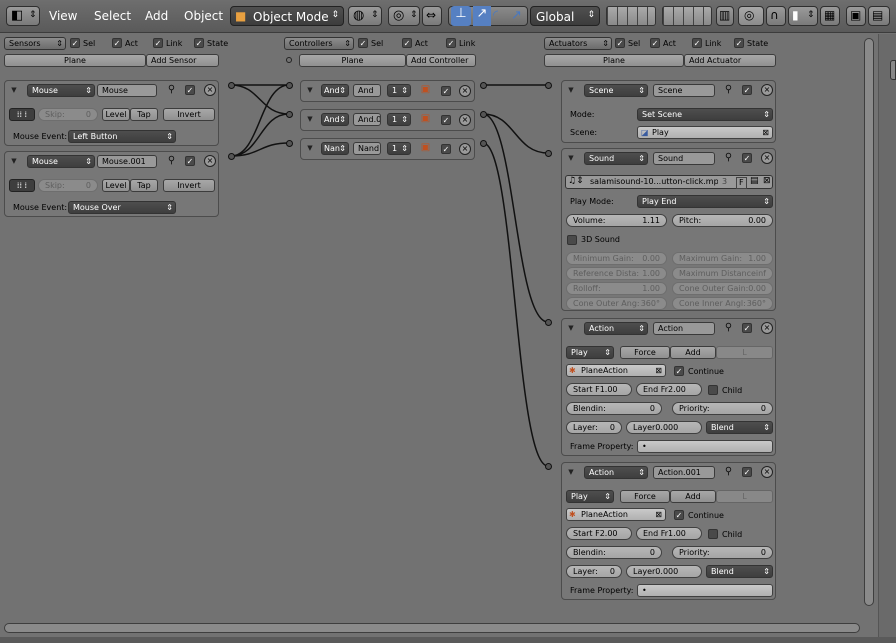 This screenshot has width=896, height=643. I want to click on add-button: Add, so click(693, 496).